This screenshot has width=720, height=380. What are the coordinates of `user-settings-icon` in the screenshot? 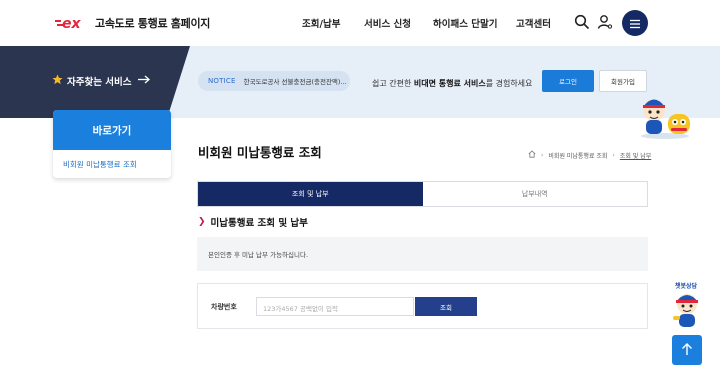 It's located at (605, 22).